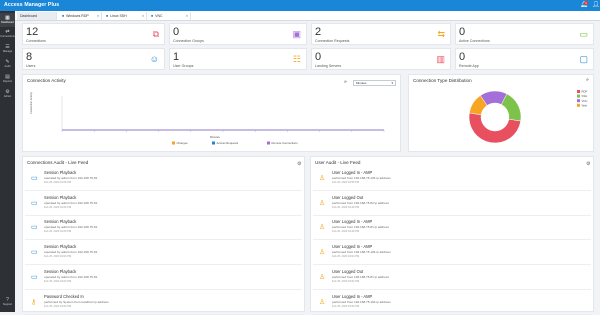 The width and height of the screenshot is (600, 315). What do you see at coordinates (32, 5) in the screenshot?
I see `app-title: Access Manager Plus` at bounding box center [32, 5].